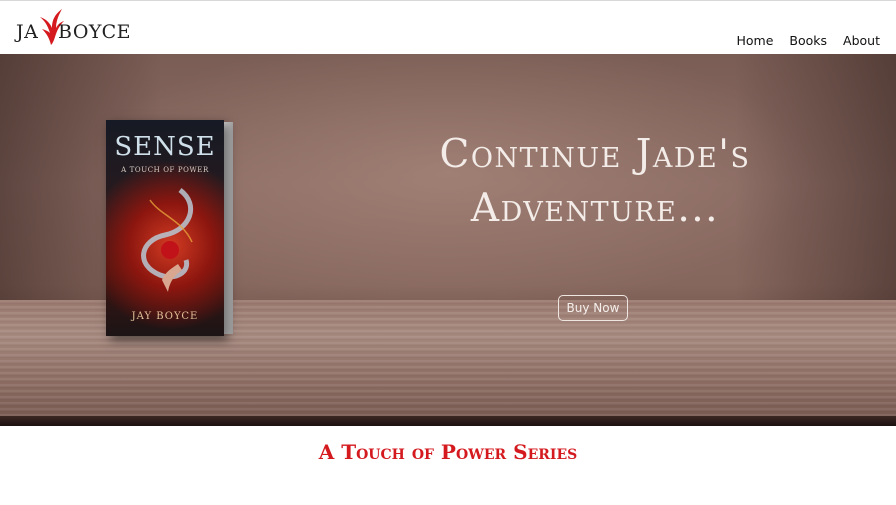 This screenshot has width=896, height=505. I want to click on book-subtitle: A TOUCH OF POWER, so click(165, 170).